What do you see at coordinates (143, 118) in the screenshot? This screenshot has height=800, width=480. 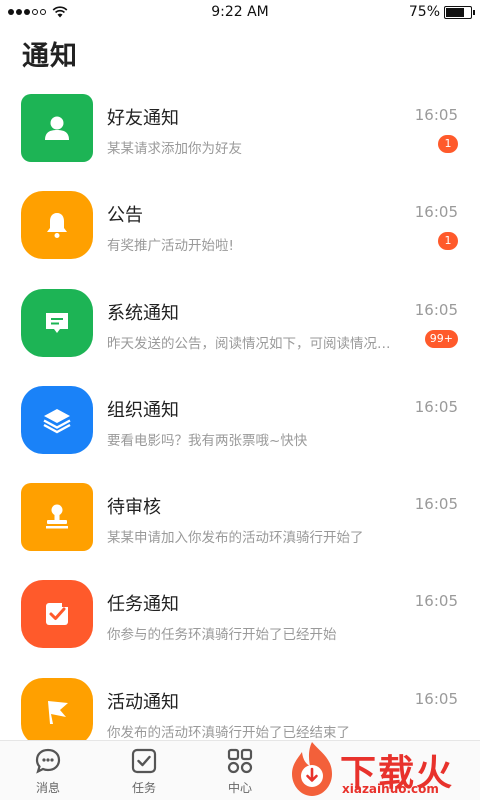 I see `item-title: 好友通知` at bounding box center [143, 118].